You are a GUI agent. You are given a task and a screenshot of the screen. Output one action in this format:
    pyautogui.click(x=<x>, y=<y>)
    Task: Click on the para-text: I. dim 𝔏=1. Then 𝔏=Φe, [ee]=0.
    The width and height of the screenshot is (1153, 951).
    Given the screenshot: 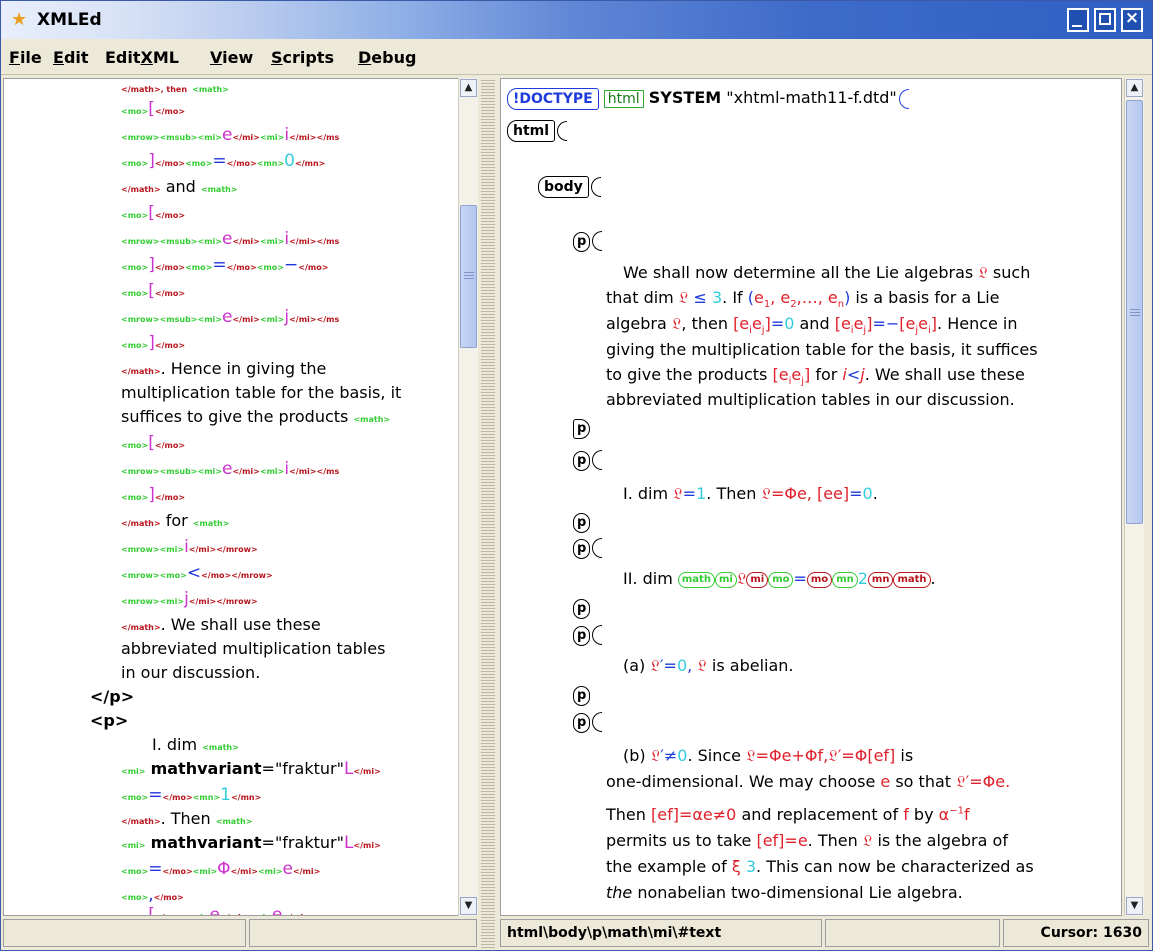 What is the action you would take?
    pyautogui.click(x=750, y=493)
    